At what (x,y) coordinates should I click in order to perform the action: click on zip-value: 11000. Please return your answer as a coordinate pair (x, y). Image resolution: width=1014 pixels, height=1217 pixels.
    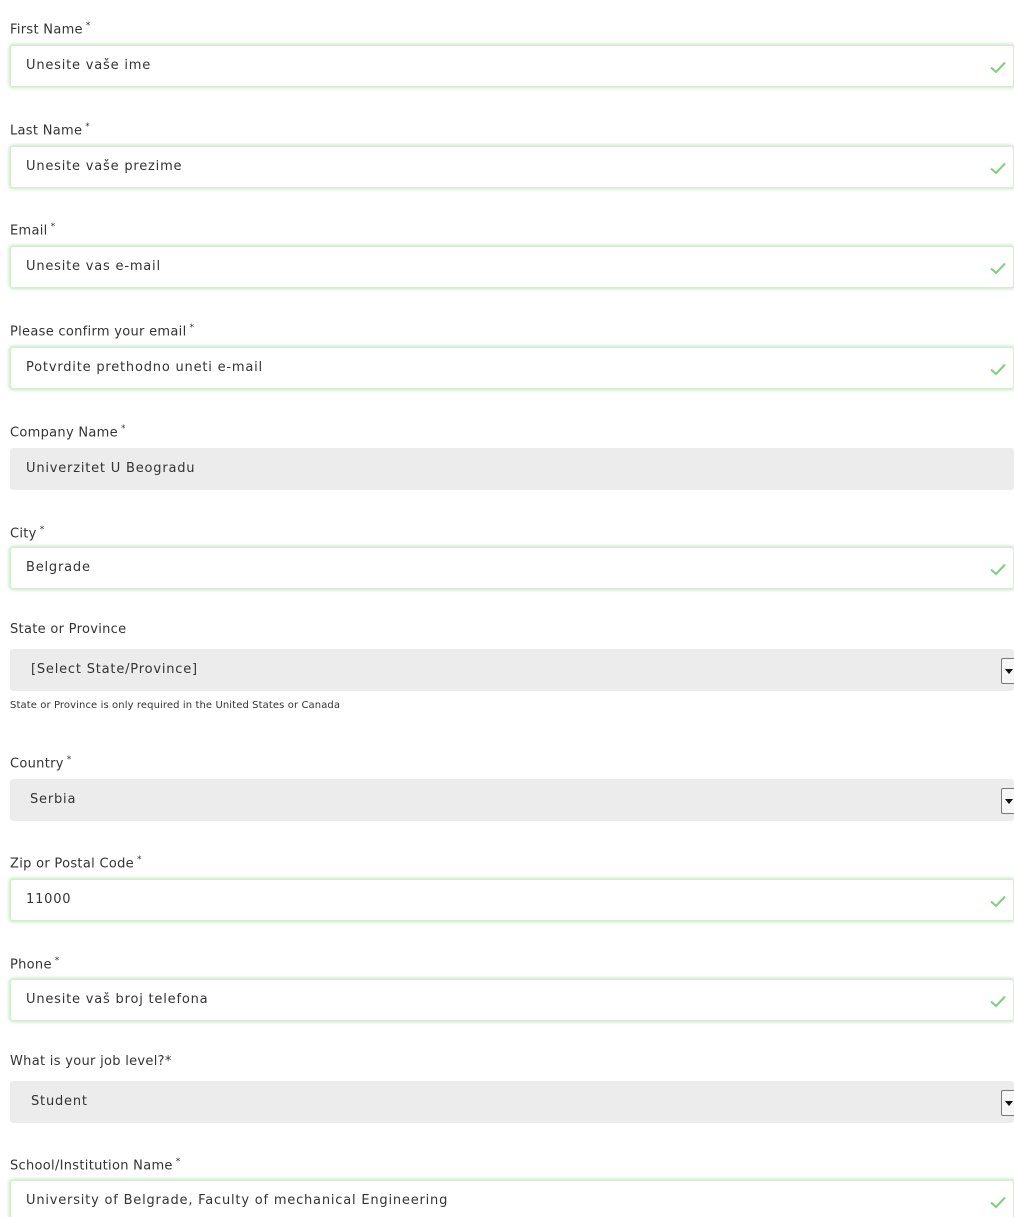
    Looking at the image, I should click on (49, 899).